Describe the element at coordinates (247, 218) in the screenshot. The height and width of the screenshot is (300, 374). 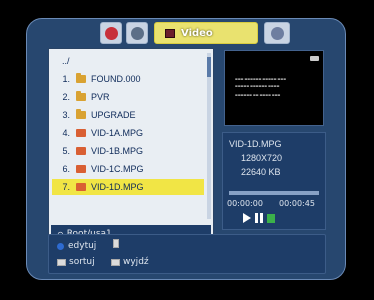
I see `play-icon` at that location.